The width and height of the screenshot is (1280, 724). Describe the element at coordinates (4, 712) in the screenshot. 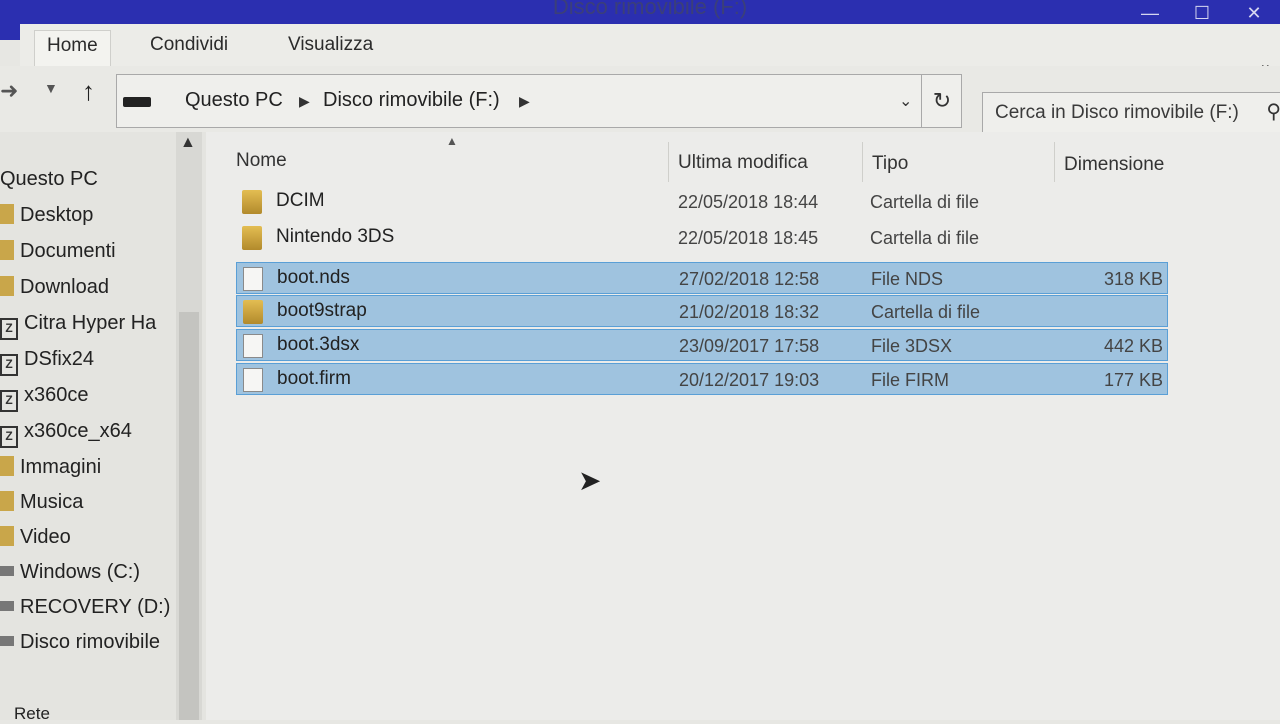

I see `network-icon` at that location.